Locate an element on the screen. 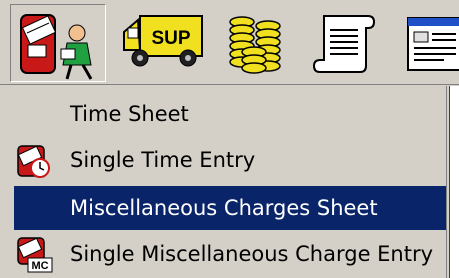 This screenshot has height=278, width=459. charges-button is located at coordinates (258, 42).